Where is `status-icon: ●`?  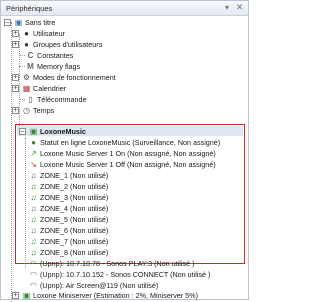
status-icon: ● is located at coordinates (33, 142).